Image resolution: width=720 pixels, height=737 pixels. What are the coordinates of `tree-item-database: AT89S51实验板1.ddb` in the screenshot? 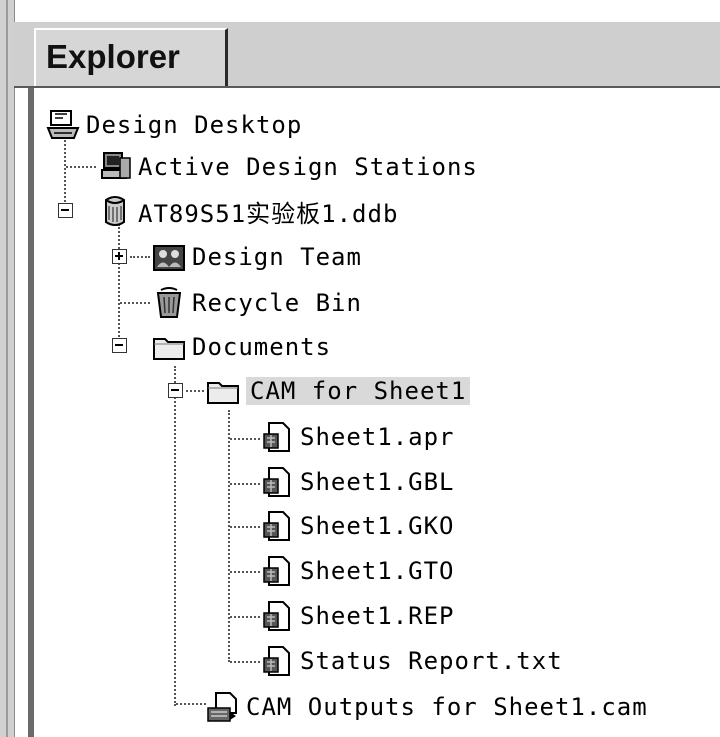 It's located at (248, 211).